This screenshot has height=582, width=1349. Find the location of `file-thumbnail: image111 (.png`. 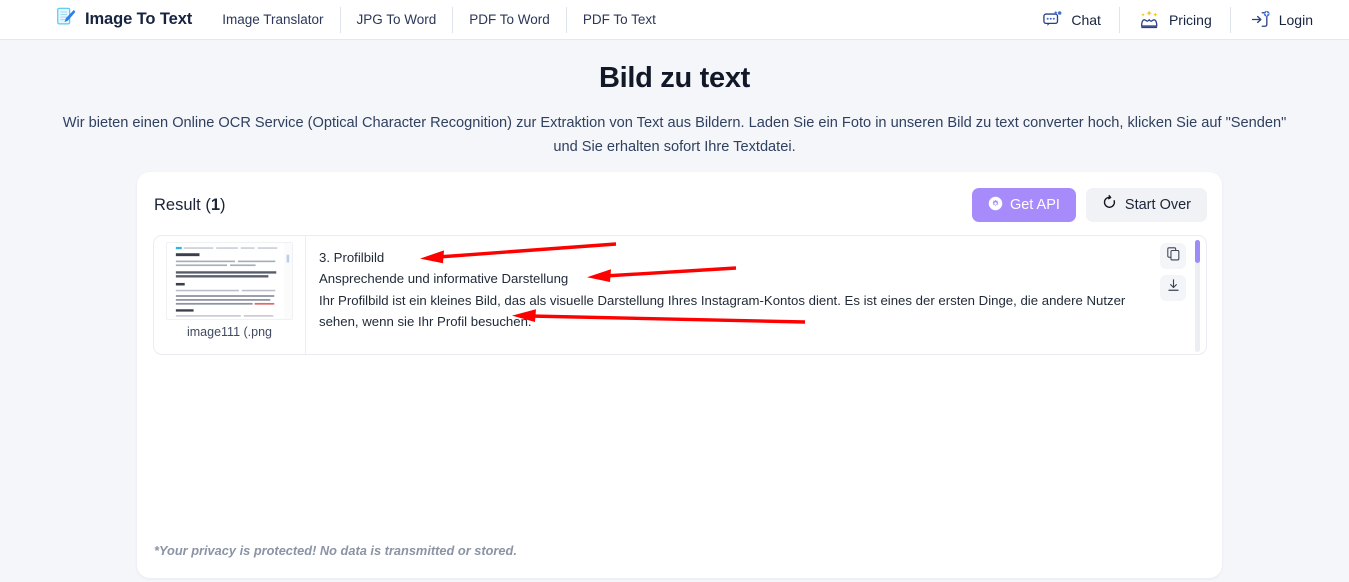

file-thumbnail: image111 (.png is located at coordinates (230, 295).